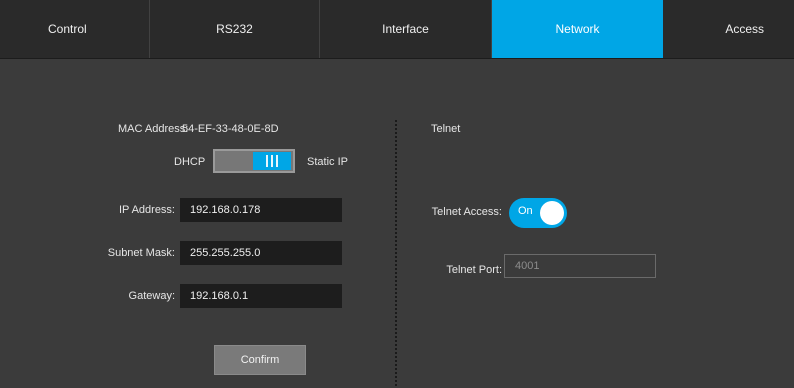 The width and height of the screenshot is (794, 388). I want to click on static-ip-label: Static IP, so click(327, 162).